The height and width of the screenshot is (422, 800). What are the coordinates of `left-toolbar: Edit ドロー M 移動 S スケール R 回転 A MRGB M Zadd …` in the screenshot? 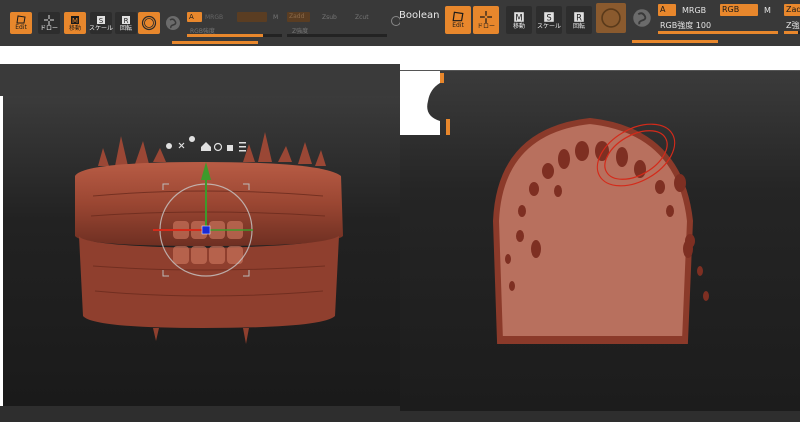 It's located at (200, 23).